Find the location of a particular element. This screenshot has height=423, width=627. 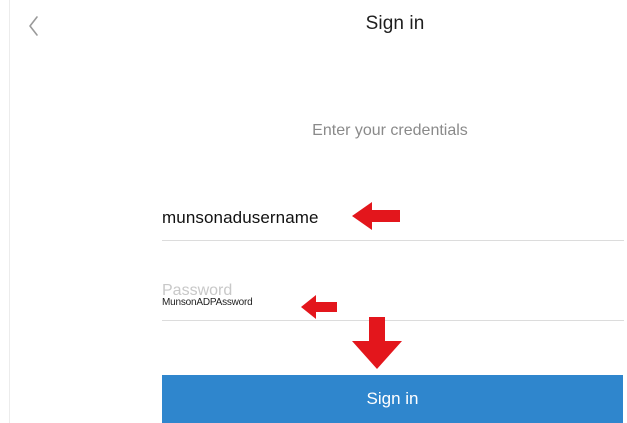

password-typed-text: MunsonADPAssword is located at coordinates (207, 302).